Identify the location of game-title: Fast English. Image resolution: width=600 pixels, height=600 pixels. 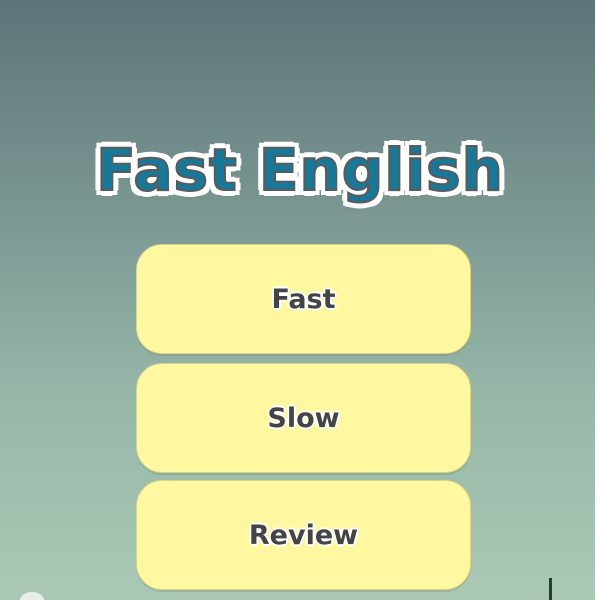
(299, 170).